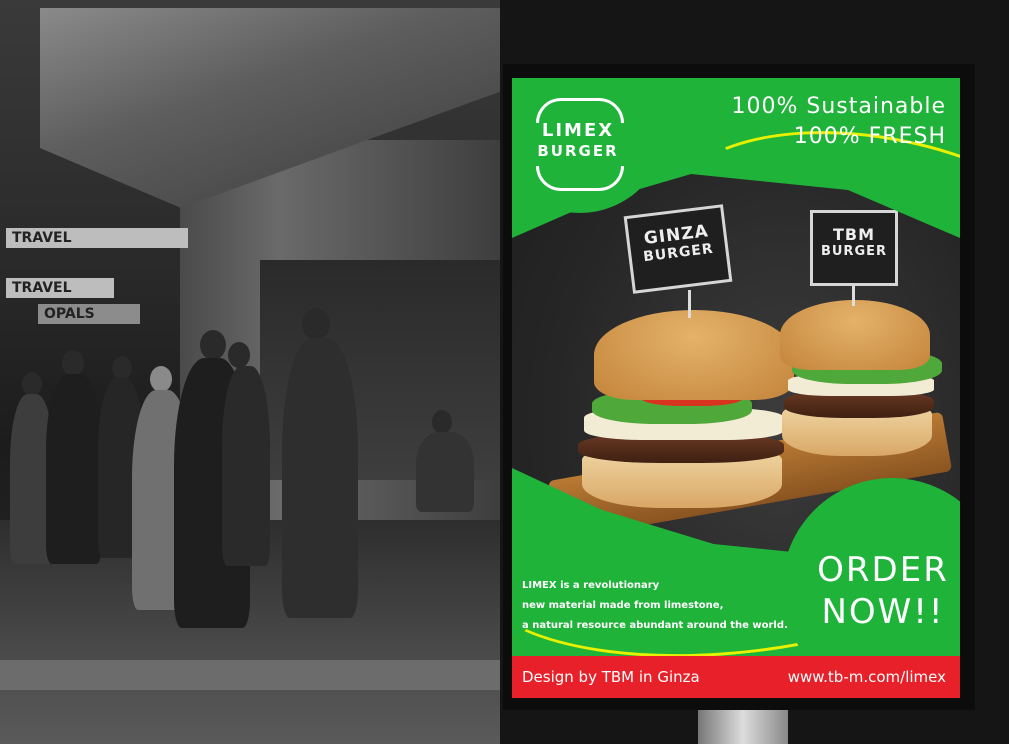 The image size is (1009, 744). What do you see at coordinates (869, 136) in the screenshot?
I see `headline-fresh: 100% FRESH` at bounding box center [869, 136].